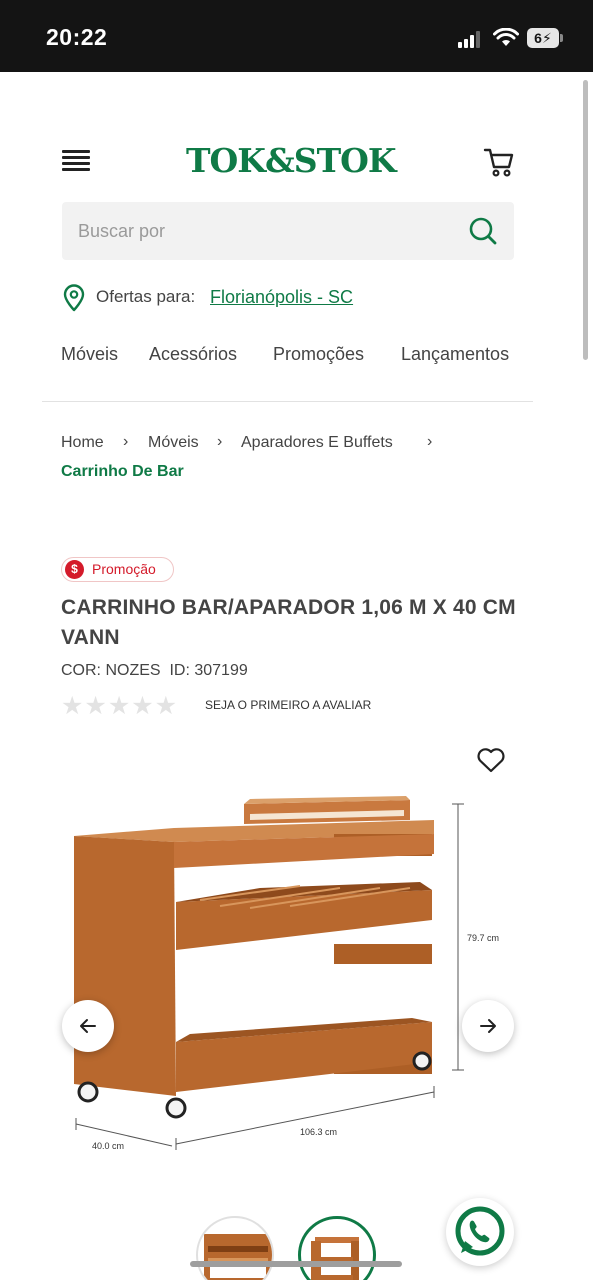  I want to click on wifi-icon, so click(506, 37).